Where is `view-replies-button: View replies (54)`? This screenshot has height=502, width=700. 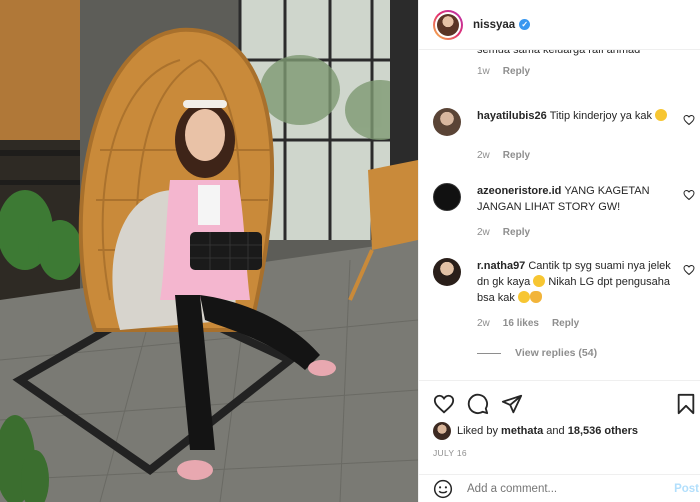
view-replies-button: View replies (54) is located at coordinates (537, 353).